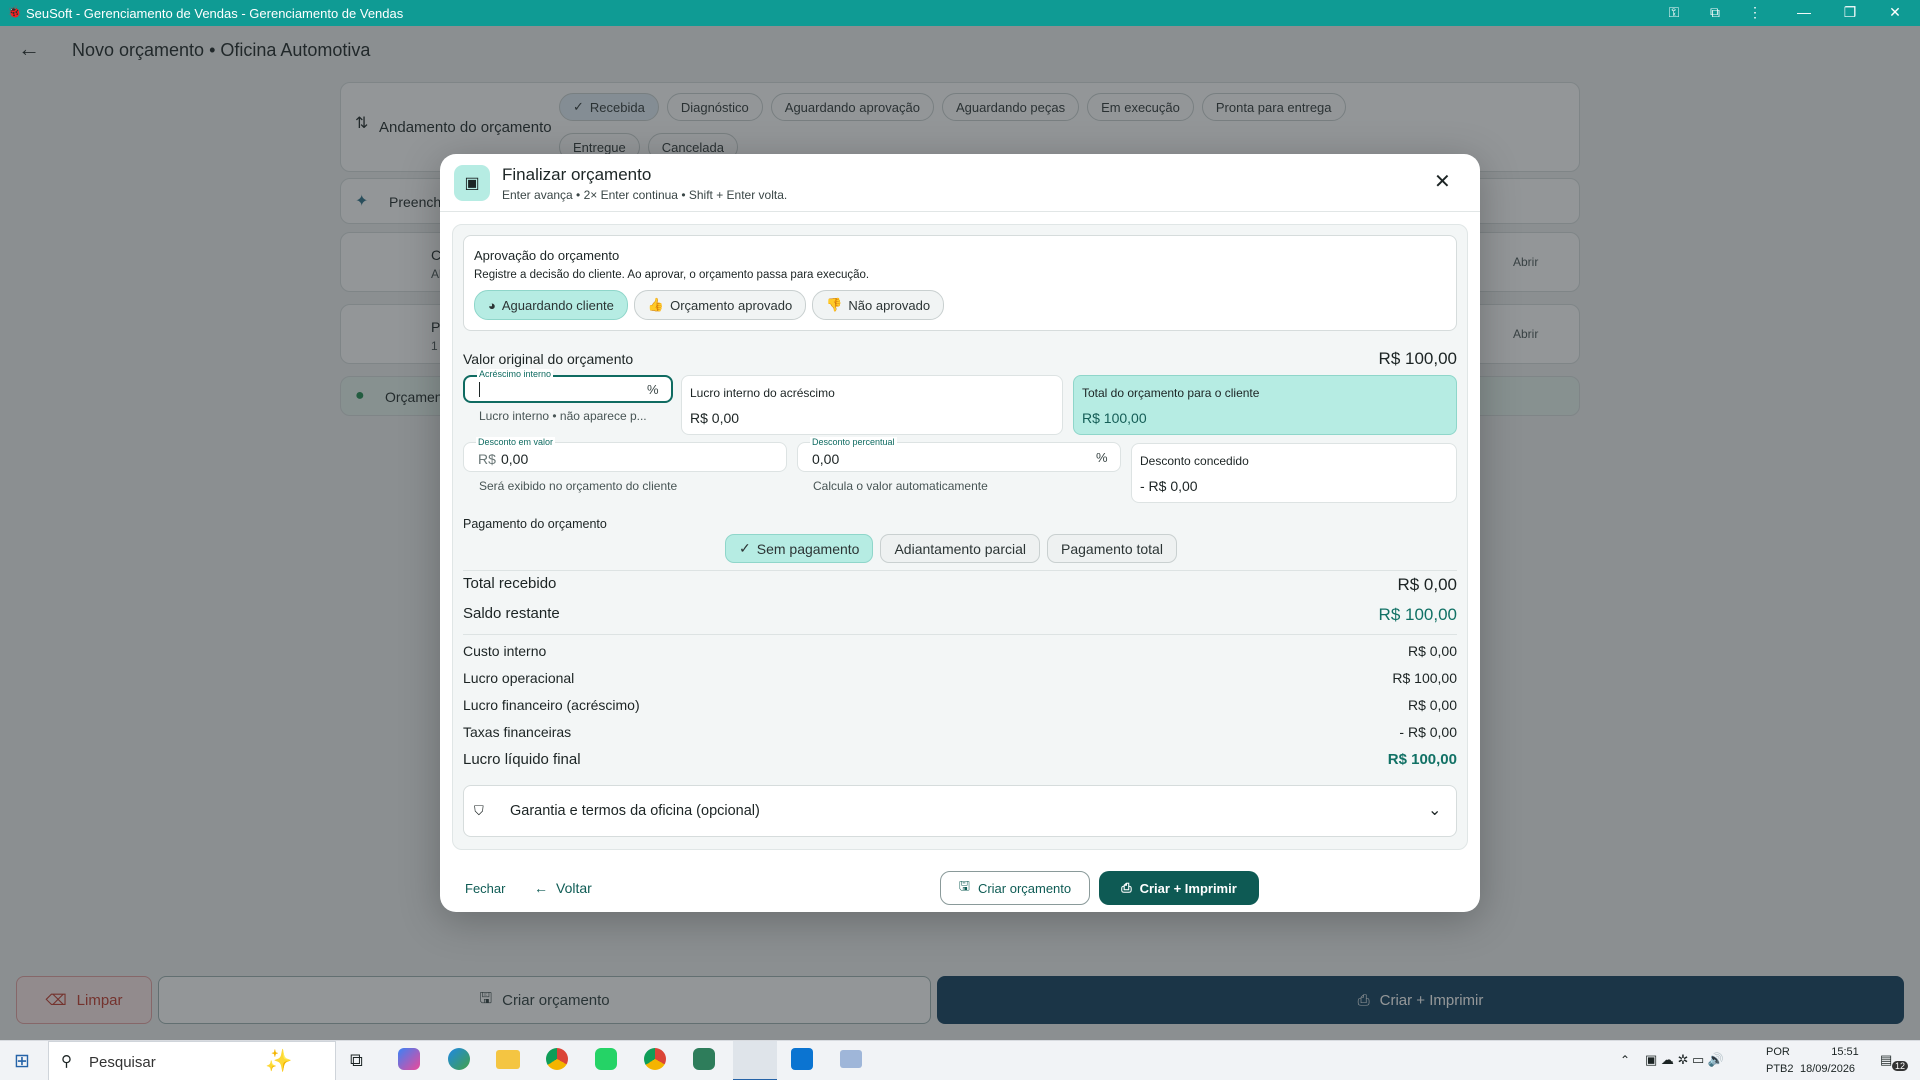 The width and height of the screenshot is (1920, 1080). What do you see at coordinates (557, 305) in the screenshot?
I see `option-label: Aguardando cliente` at bounding box center [557, 305].